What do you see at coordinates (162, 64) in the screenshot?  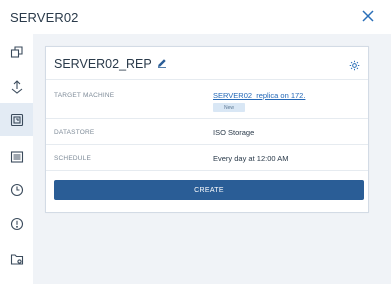 I see `pencil-icon` at bounding box center [162, 64].